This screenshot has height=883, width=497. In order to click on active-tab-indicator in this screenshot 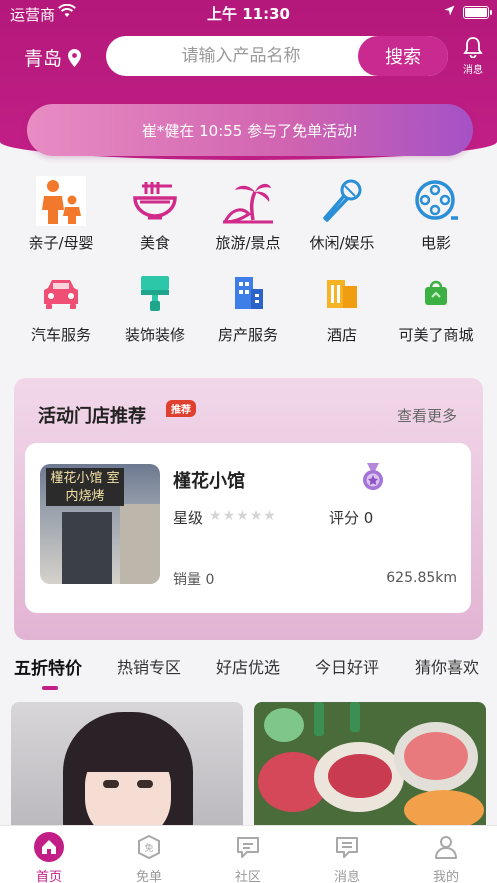, I will do `click(50, 688)`.